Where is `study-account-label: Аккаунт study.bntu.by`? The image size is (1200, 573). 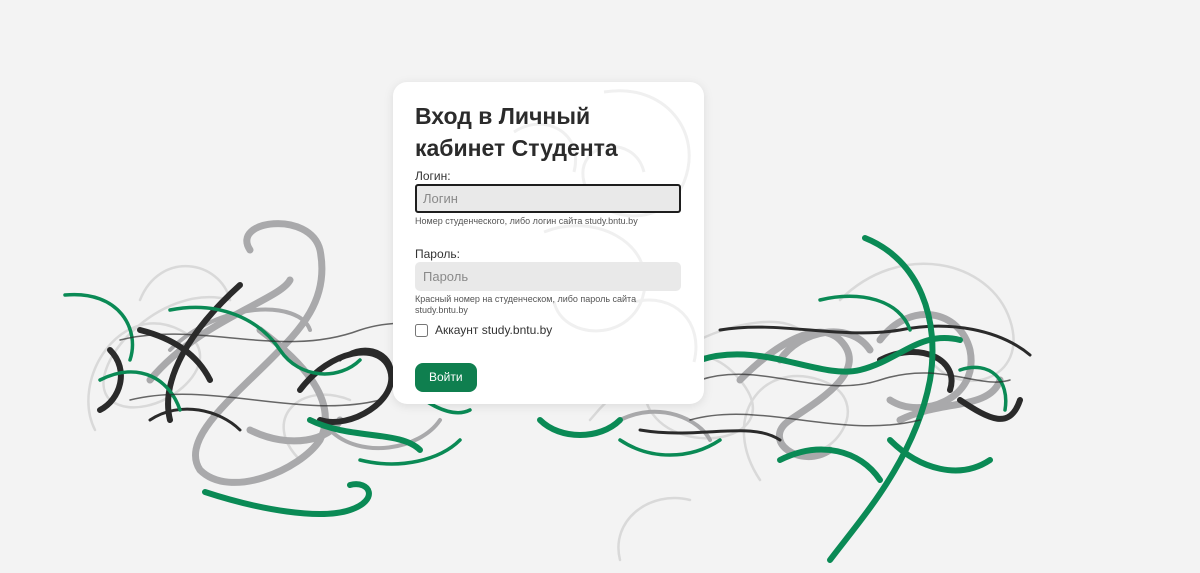
study-account-label: Аккаунт study.bntu.by is located at coordinates (493, 330).